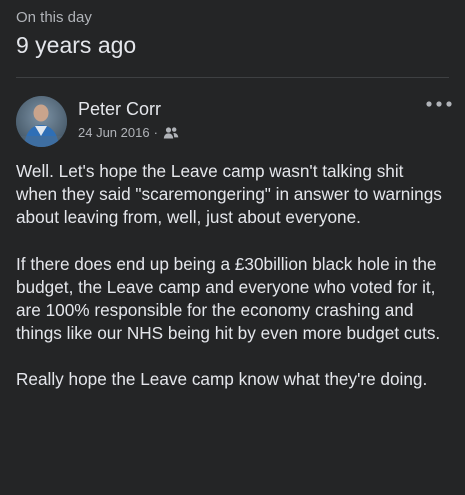 This screenshot has width=465, height=495. What do you see at coordinates (171, 133) in the screenshot?
I see `friends-icon` at bounding box center [171, 133].